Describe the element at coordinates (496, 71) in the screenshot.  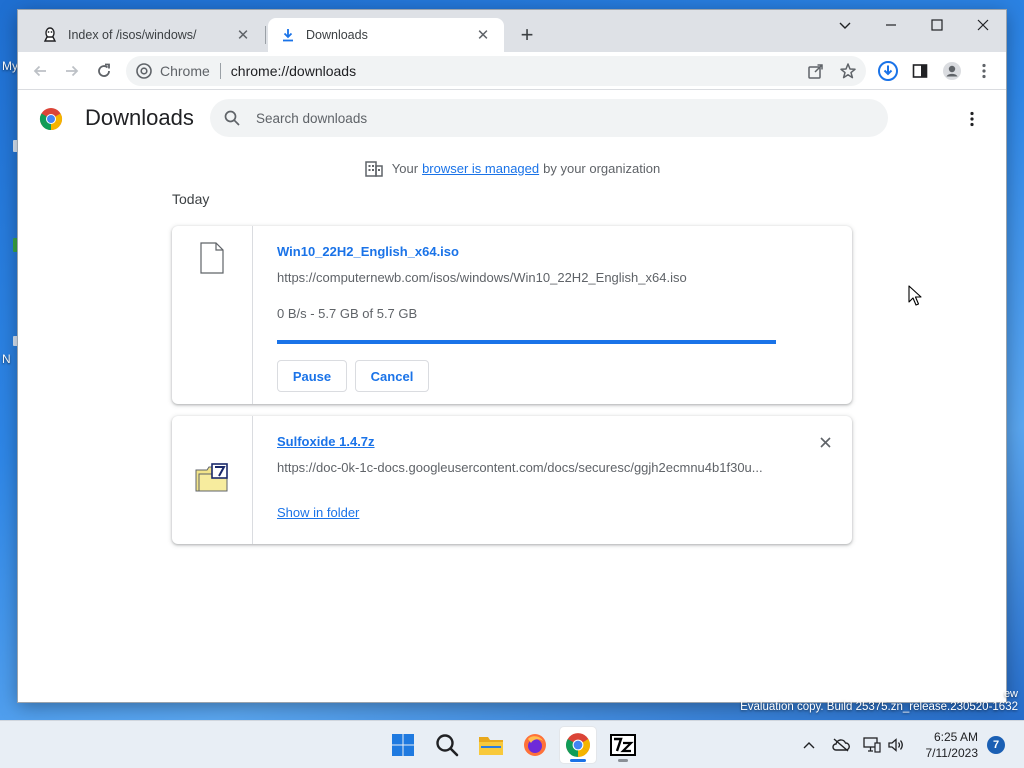
I see `address-bar: Chrome chrome://downloads` at that location.